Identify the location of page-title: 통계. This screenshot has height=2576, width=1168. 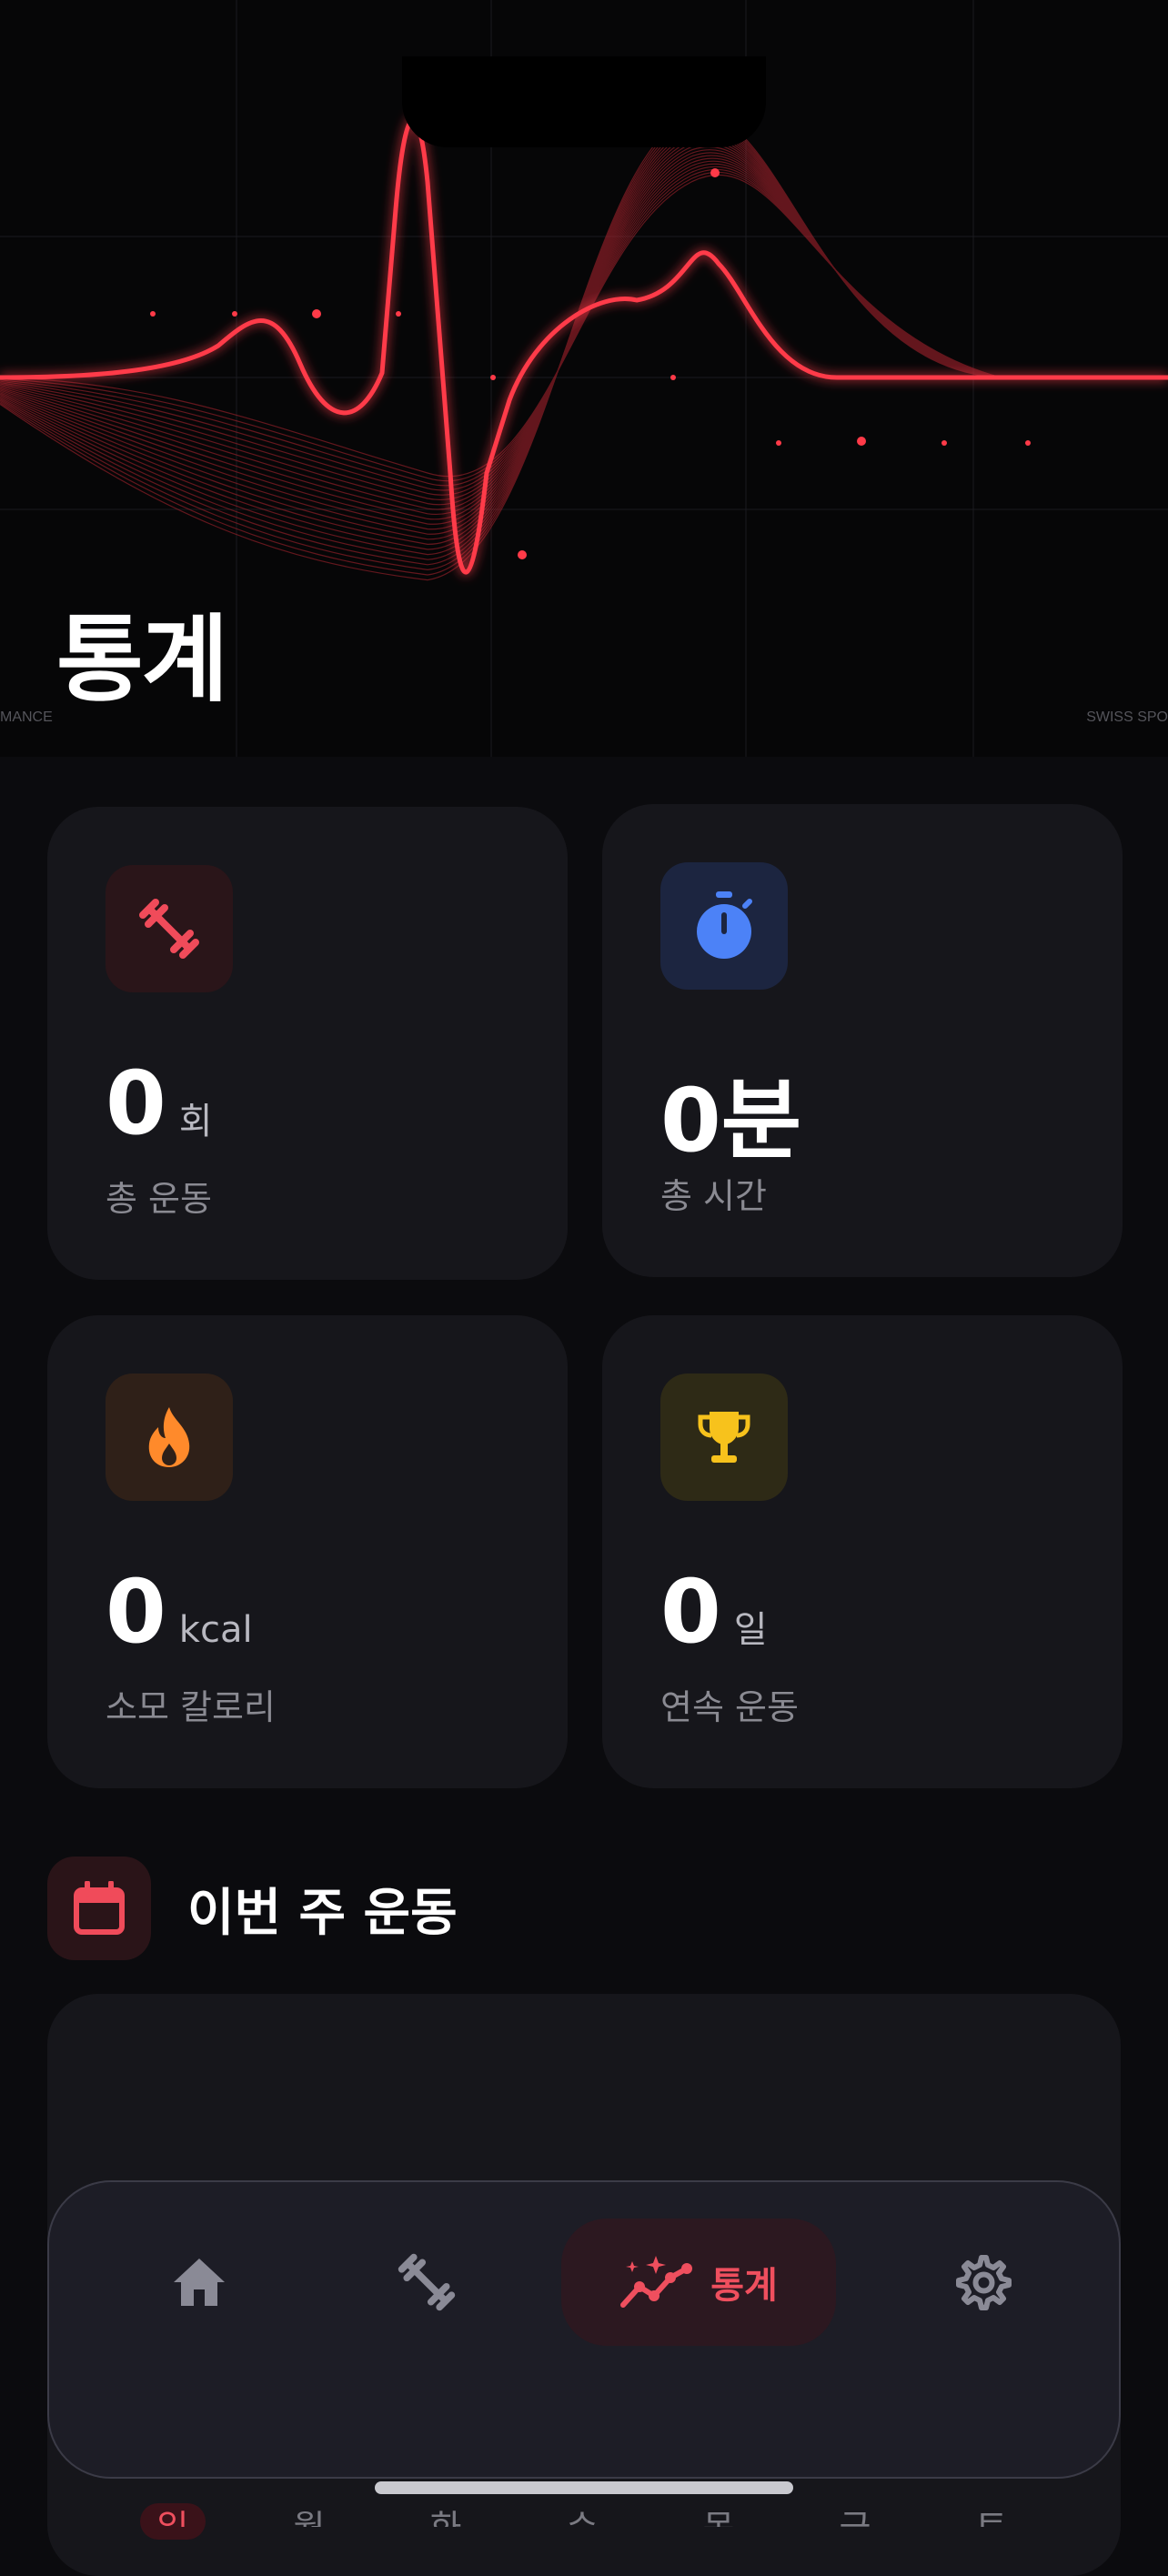
(142, 659).